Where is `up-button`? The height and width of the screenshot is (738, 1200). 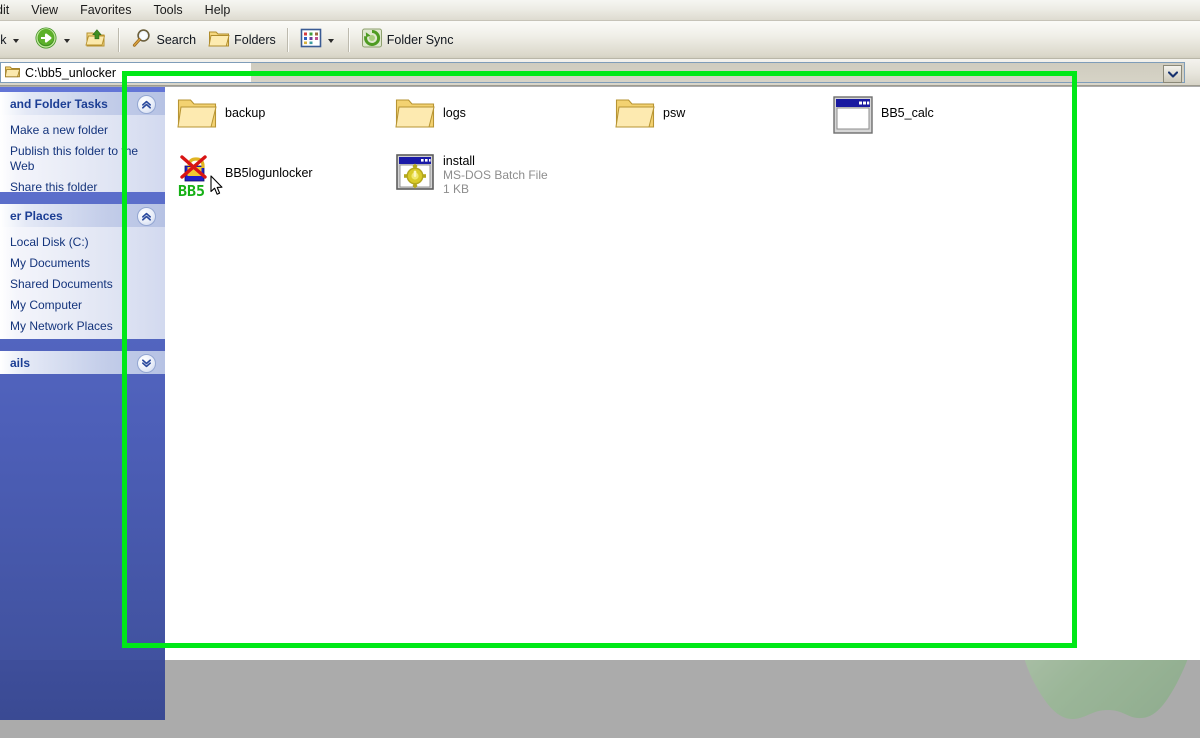 up-button is located at coordinates (96, 40).